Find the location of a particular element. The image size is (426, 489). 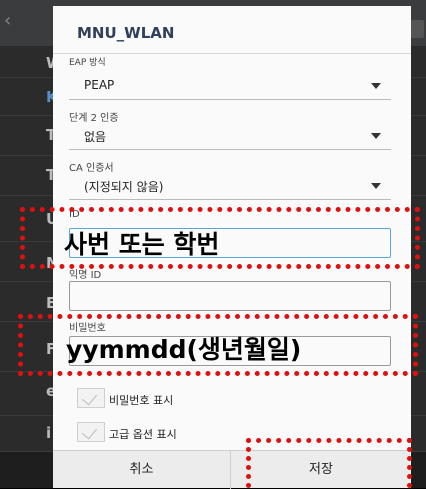

dialog-title-bar: MNU_WLAN is located at coordinates (232, 30).